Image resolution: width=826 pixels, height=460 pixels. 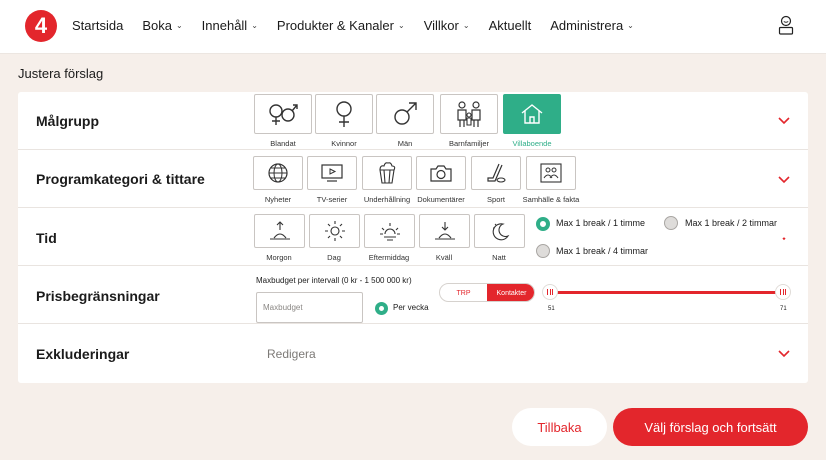 I want to click on back-button: Tillbaka, so click(x=559, y=427).